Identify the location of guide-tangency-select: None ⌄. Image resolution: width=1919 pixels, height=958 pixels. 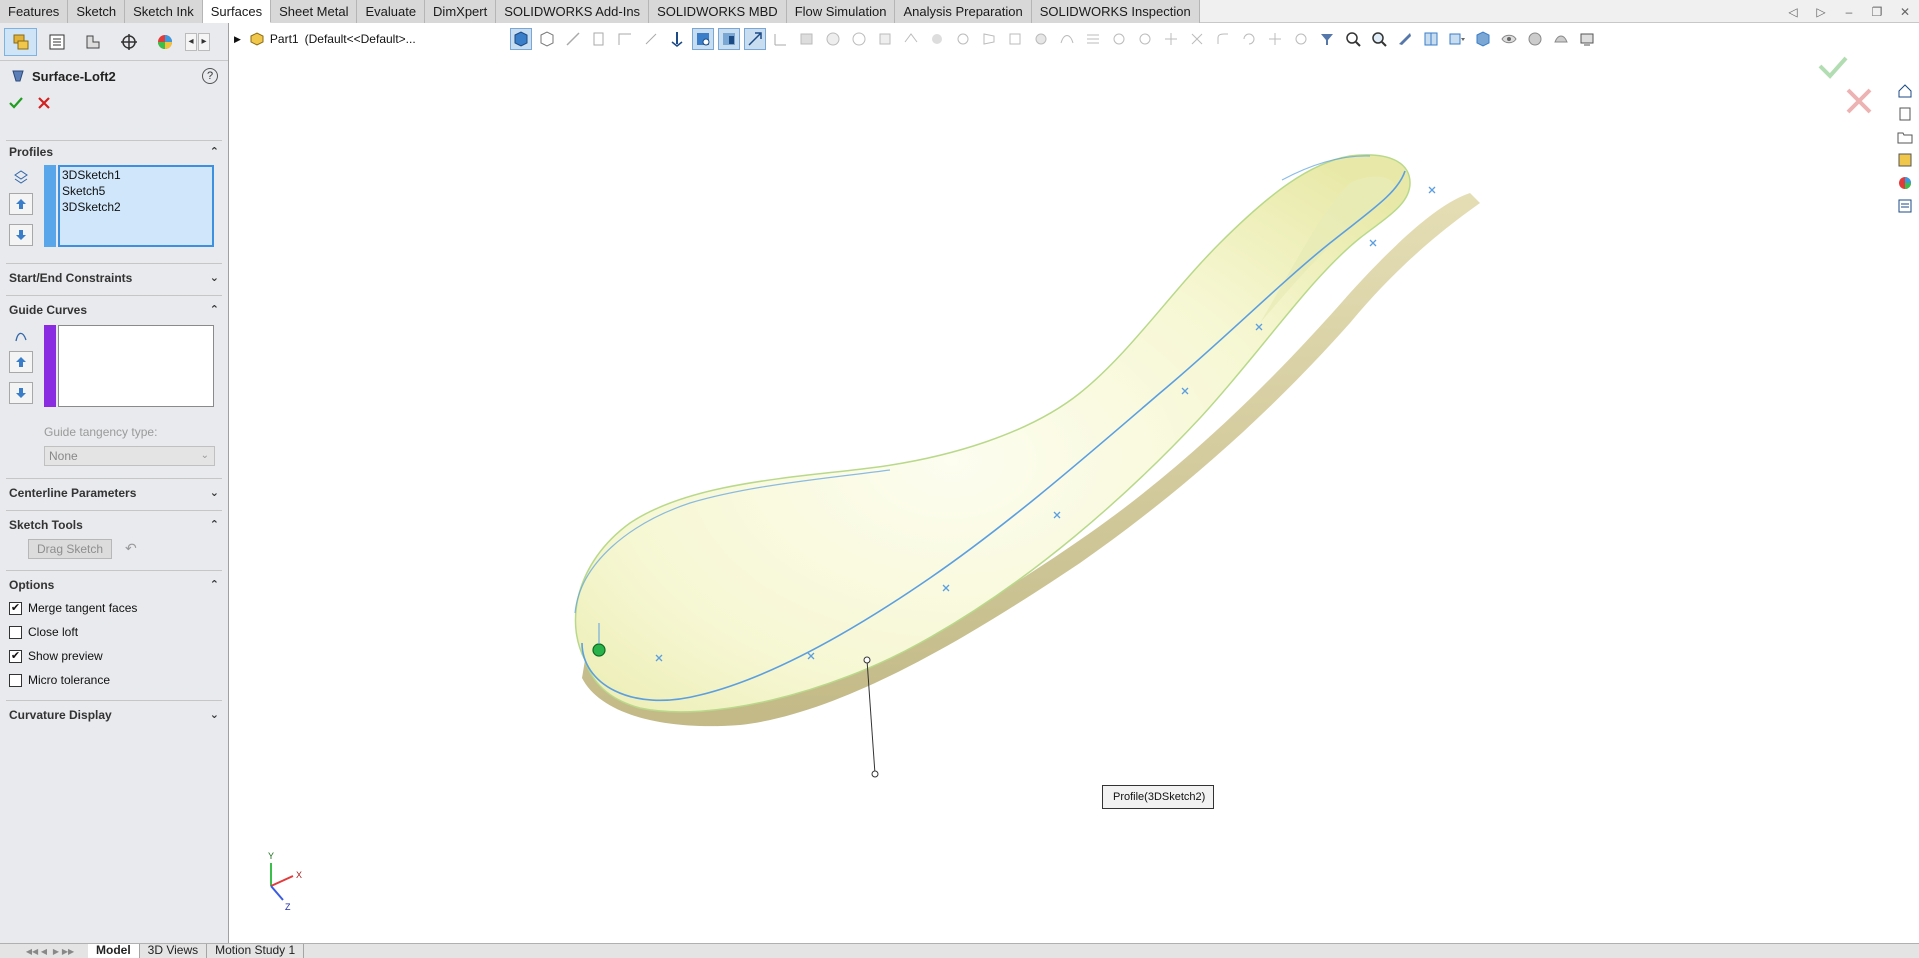
(129, 456).